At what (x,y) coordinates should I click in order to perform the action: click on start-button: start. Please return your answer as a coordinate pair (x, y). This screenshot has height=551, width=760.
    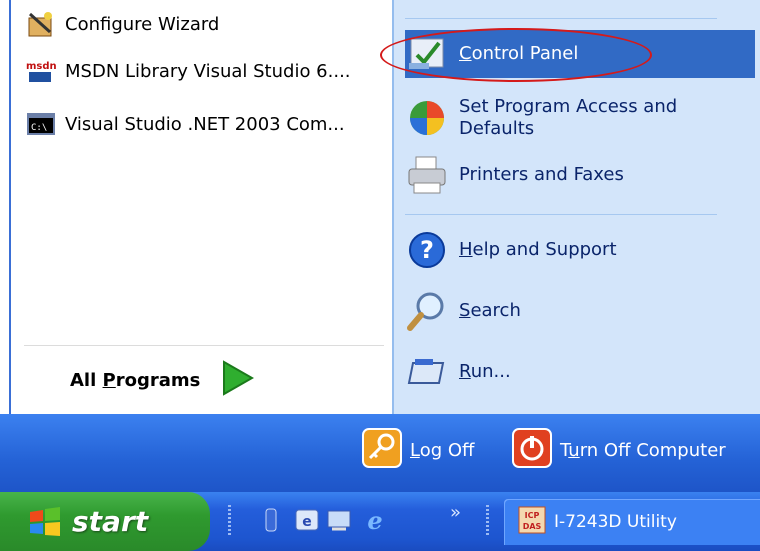
    Looking at the image, I should click on (105, 521).